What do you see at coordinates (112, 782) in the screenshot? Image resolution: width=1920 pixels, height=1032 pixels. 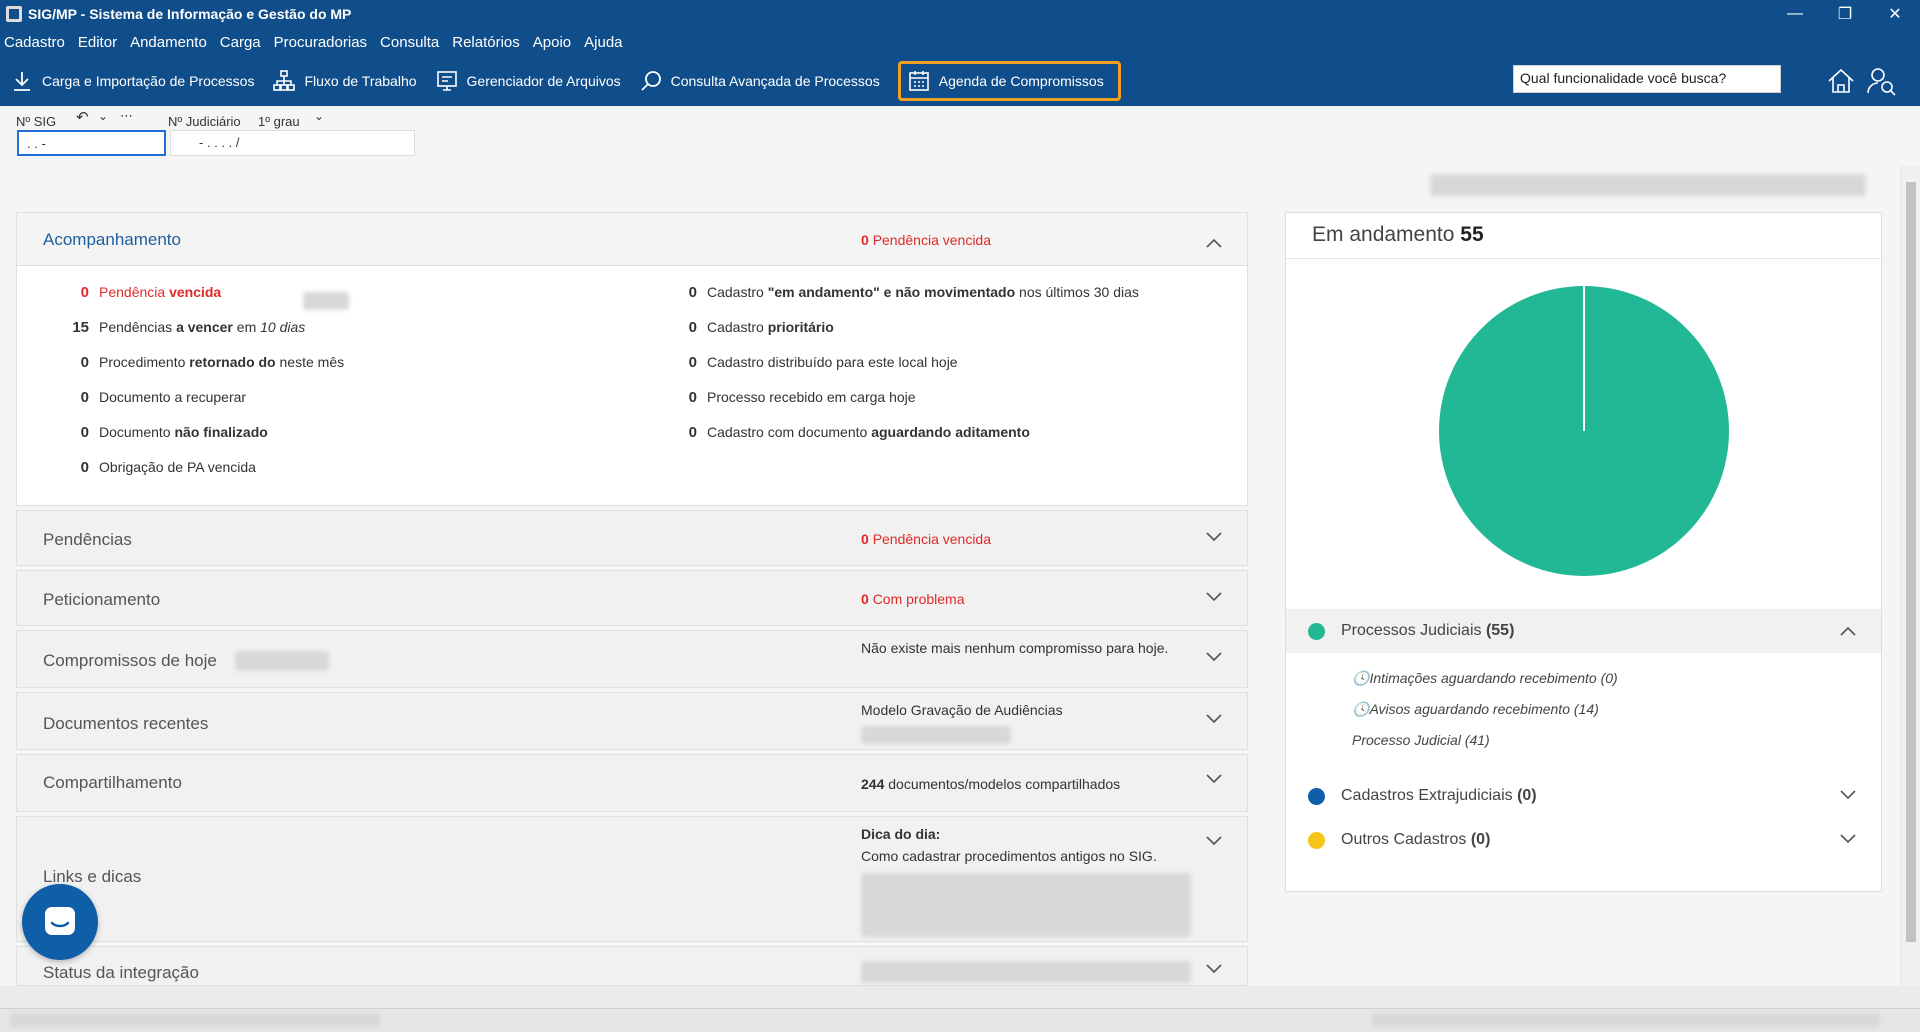 I see `compartilhamento-title: Compartilhamento` at bounding box center [112, 782].